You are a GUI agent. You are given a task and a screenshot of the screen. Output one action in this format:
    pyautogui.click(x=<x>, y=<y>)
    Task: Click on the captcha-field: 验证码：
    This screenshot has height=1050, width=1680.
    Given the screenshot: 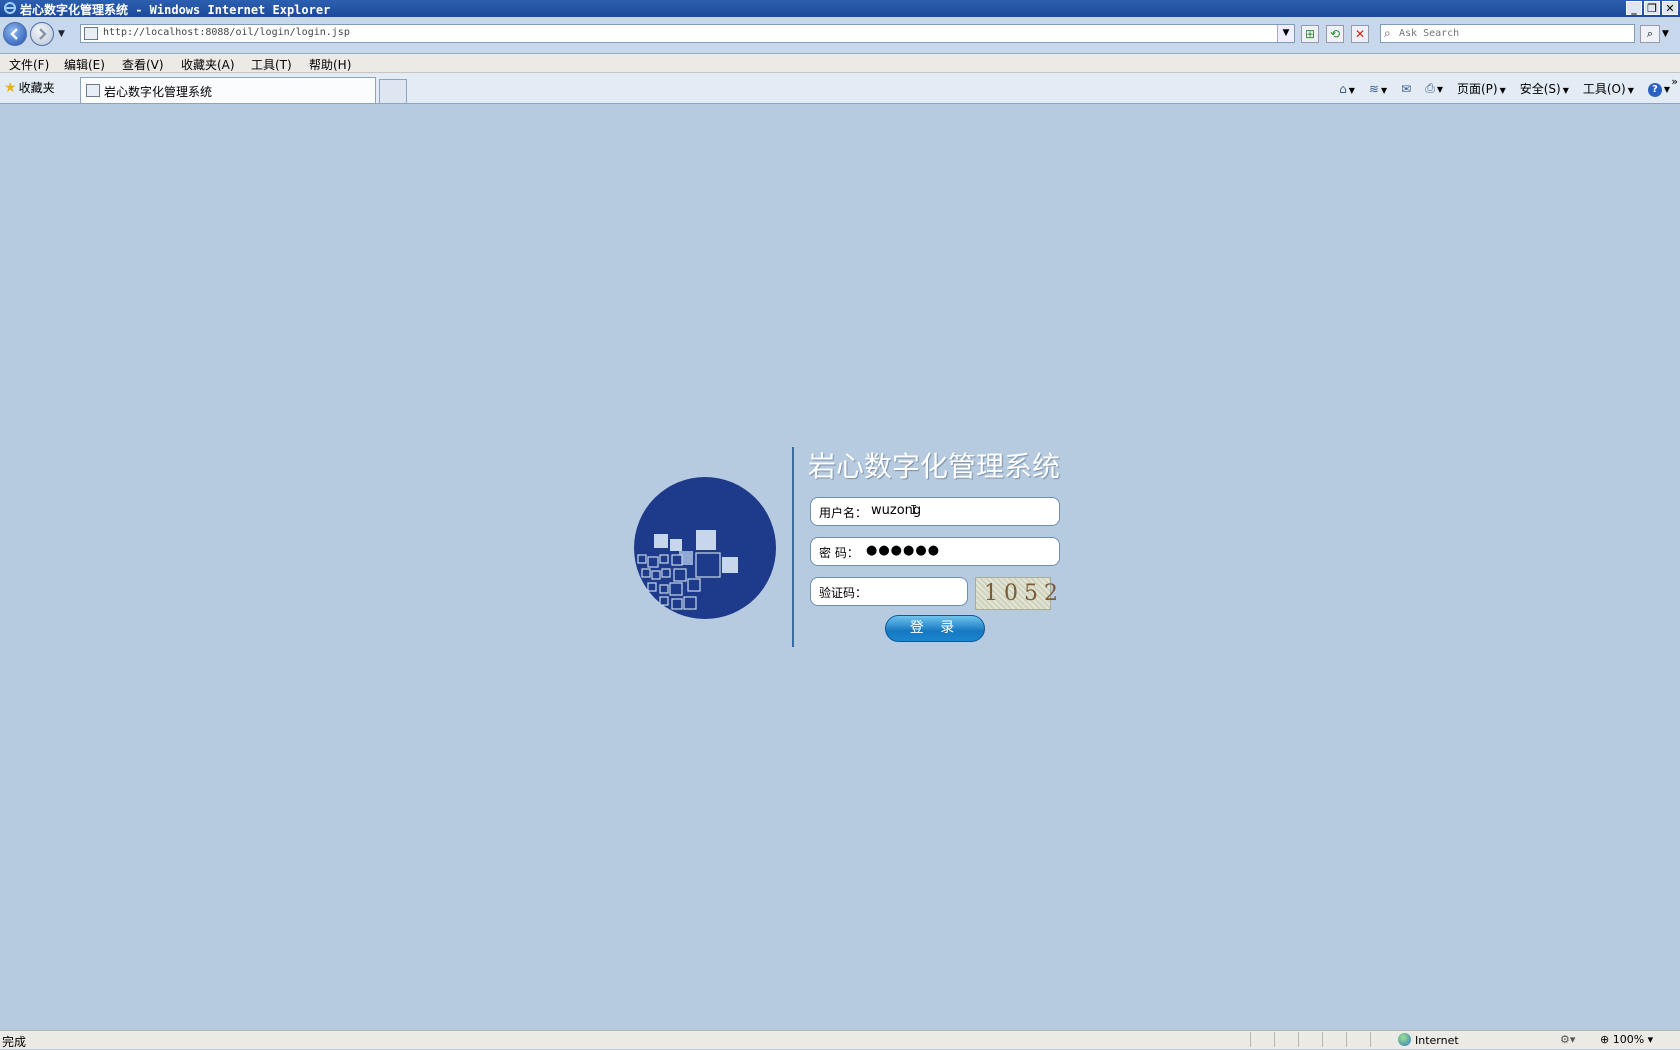 What is the action you would take?
    pyautogui.click(x=889, y=591)
    